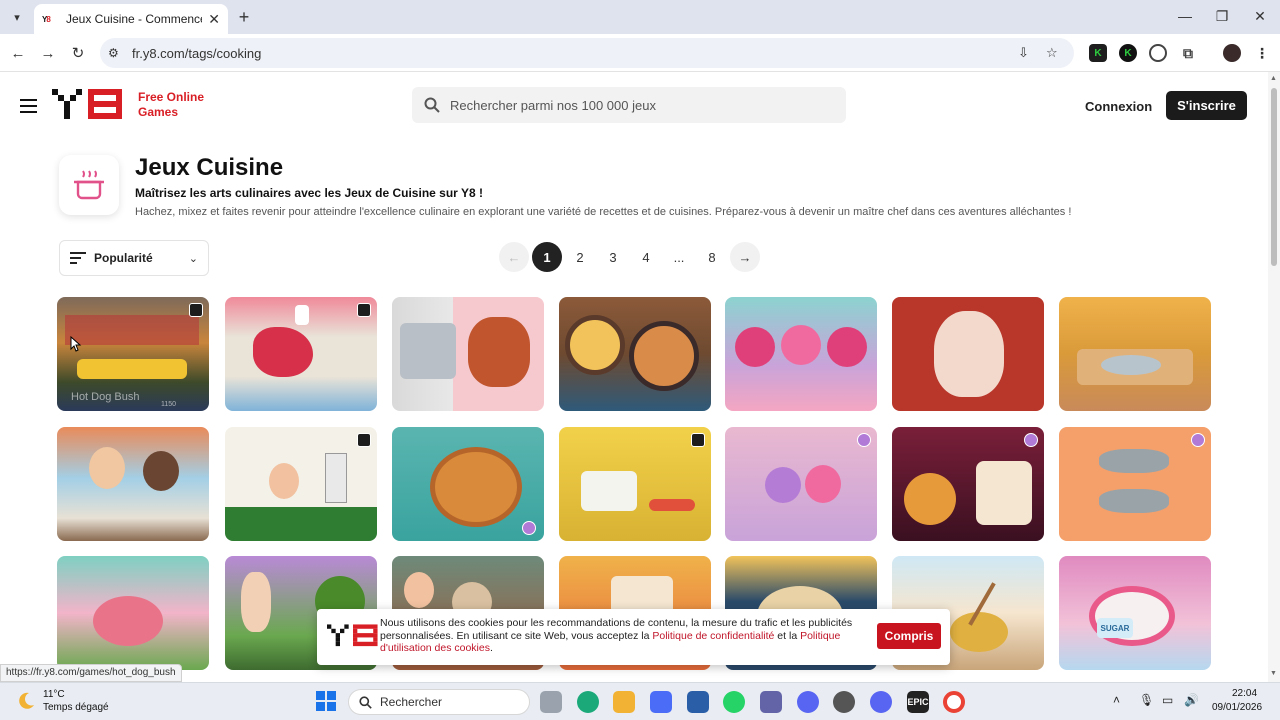  What do you see at coordinates (214, 19) in the screenshot?
I see `close-tab-icon: ✕` at bounding box center [214, 19].